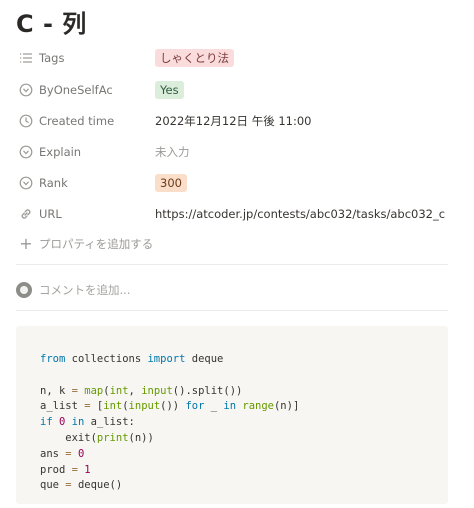  Describe the element at coordinates (26, 121) in the screenshot. I see `clock-icon` at that location.